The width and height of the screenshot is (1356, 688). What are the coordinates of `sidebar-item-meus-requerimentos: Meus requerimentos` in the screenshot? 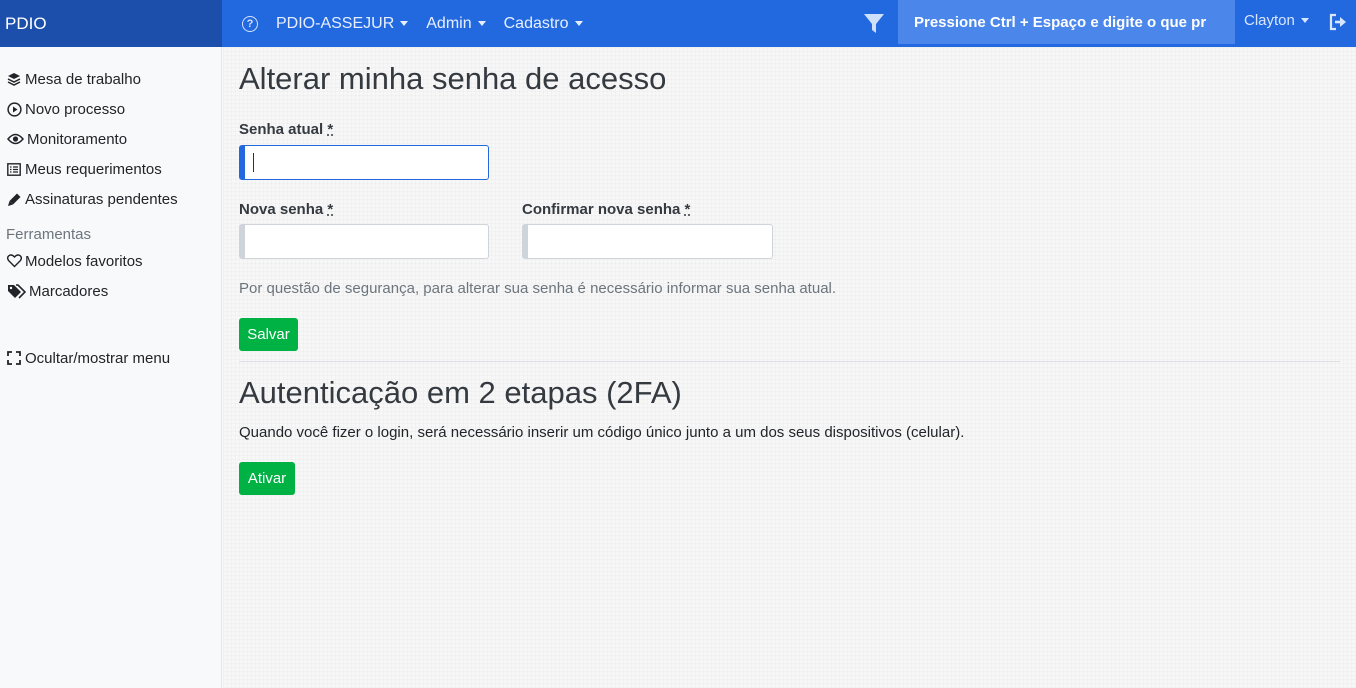 It's located at (110, 169).